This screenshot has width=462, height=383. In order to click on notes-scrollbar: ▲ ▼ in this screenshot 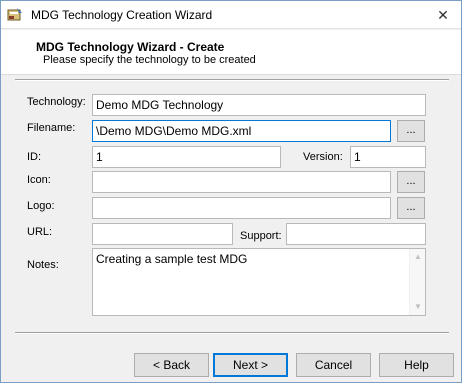, I will do `click(417, 282)`.